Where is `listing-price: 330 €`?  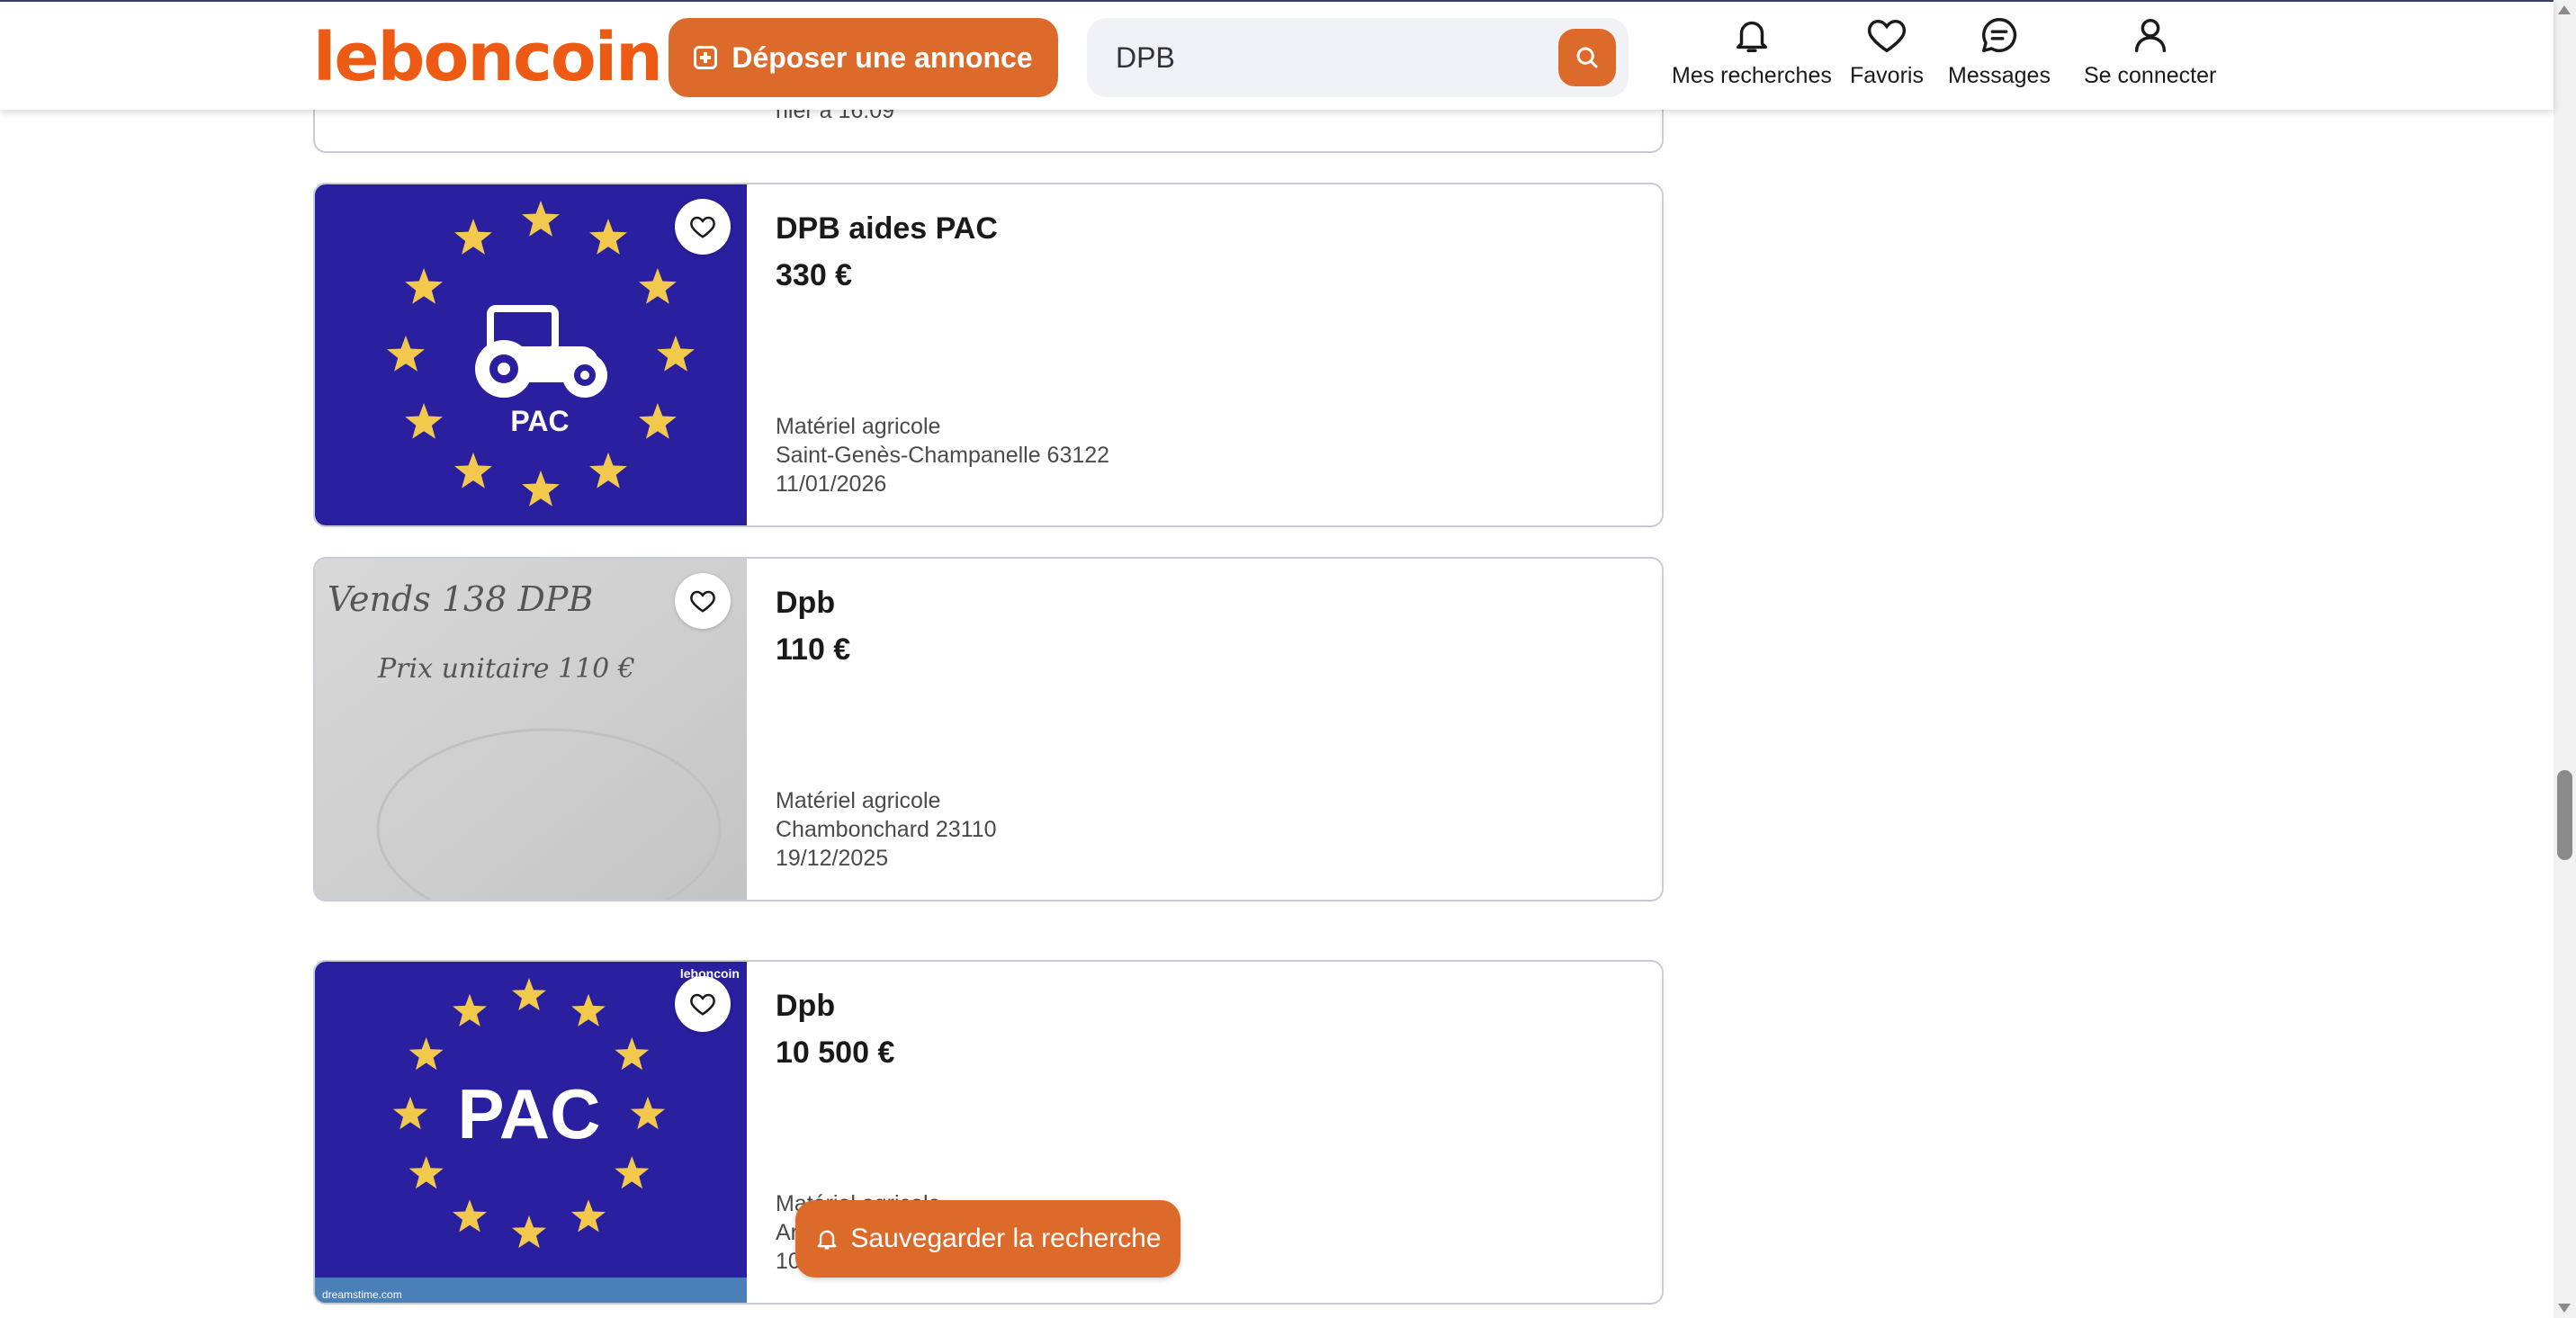
listing-price: 330 € is located at coordinates (815, 275).